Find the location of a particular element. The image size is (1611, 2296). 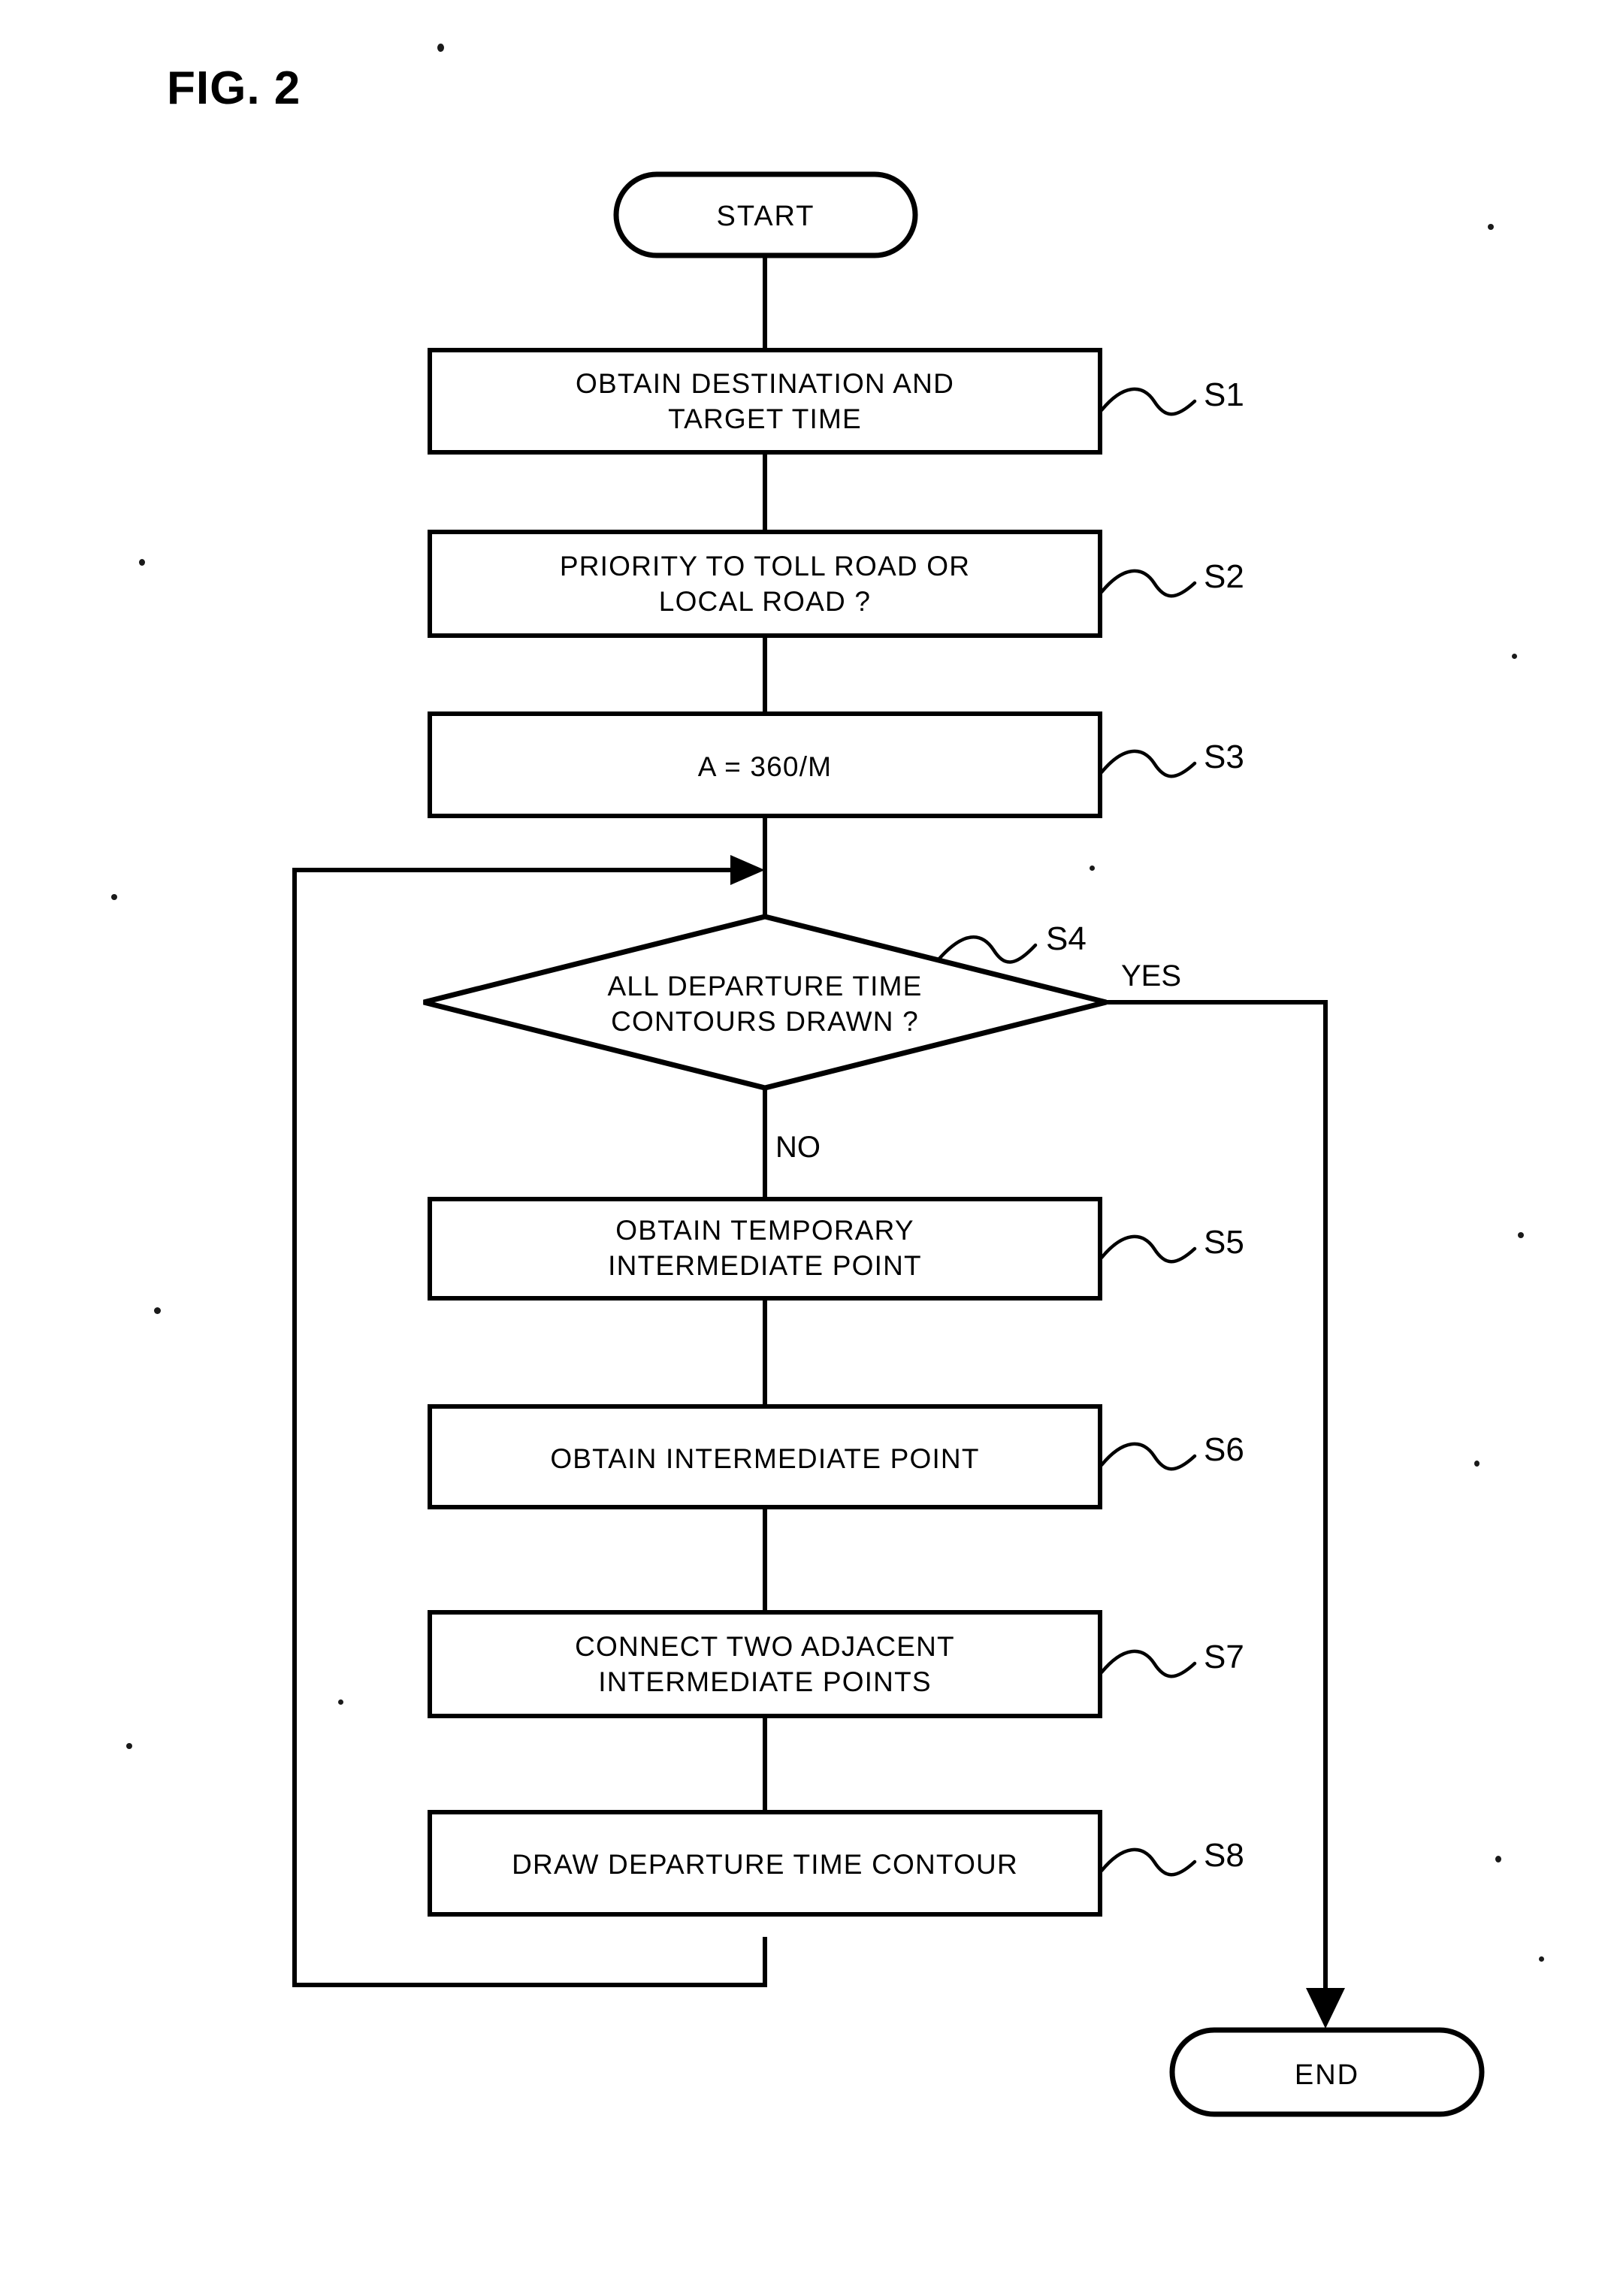

step-label-s8: S8 is located at coordinates (1224, 1856).